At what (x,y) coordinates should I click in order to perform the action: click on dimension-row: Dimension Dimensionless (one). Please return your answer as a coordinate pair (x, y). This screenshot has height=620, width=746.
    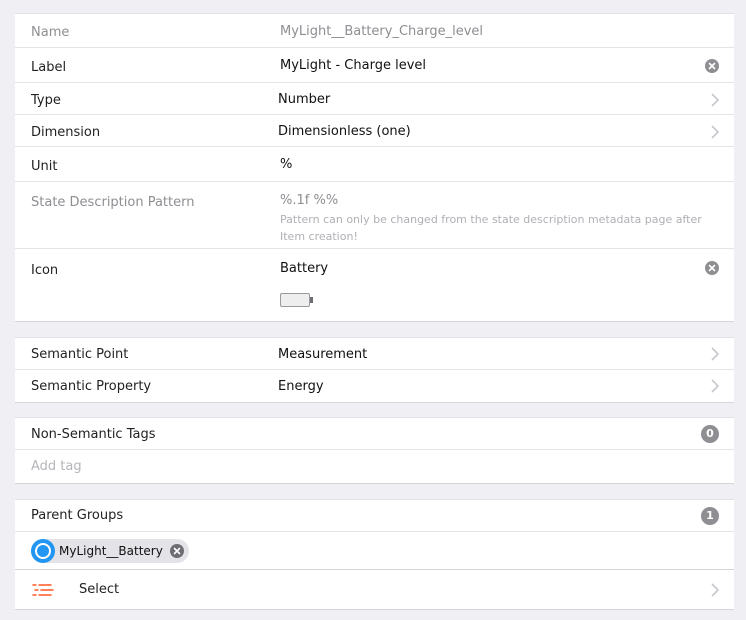
    Looking at the image, I should click on (374, 131).